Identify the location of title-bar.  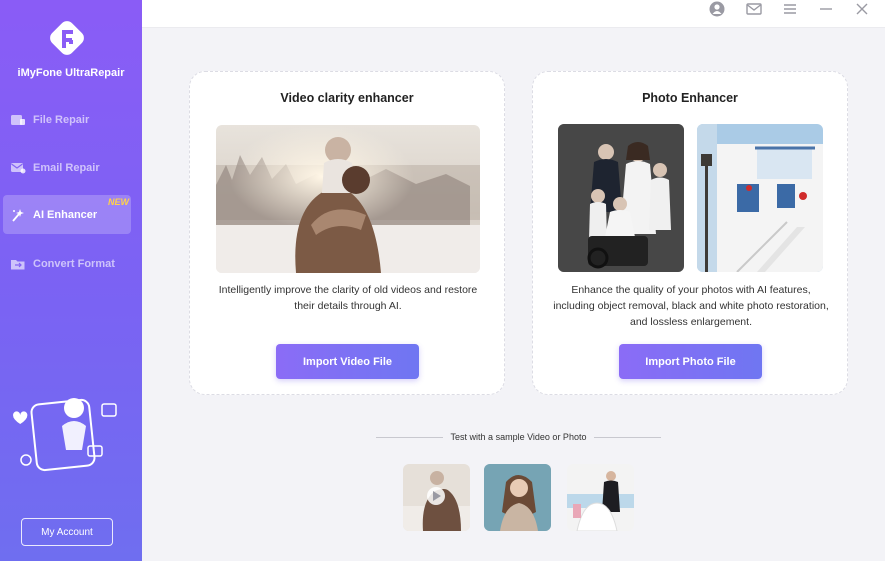
(513, 14).